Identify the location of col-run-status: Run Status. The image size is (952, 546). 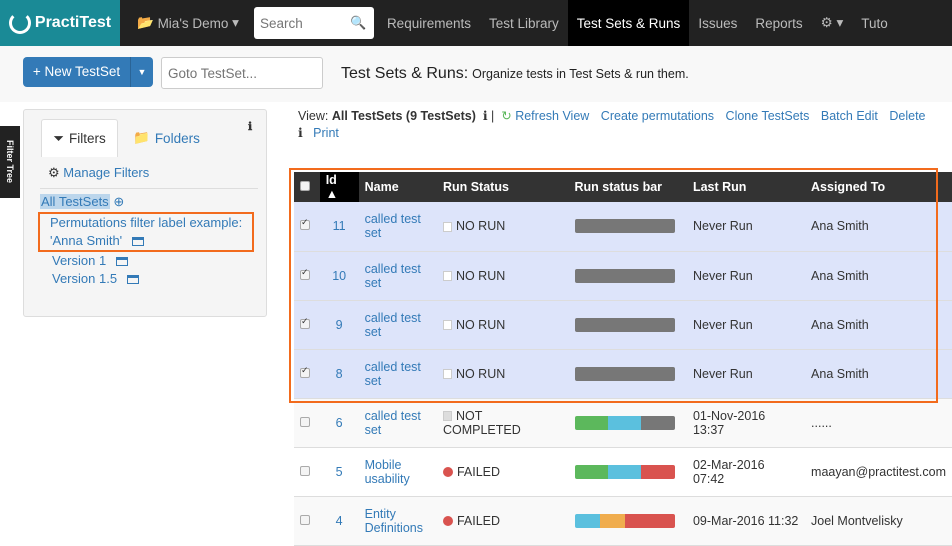
(502, 187).